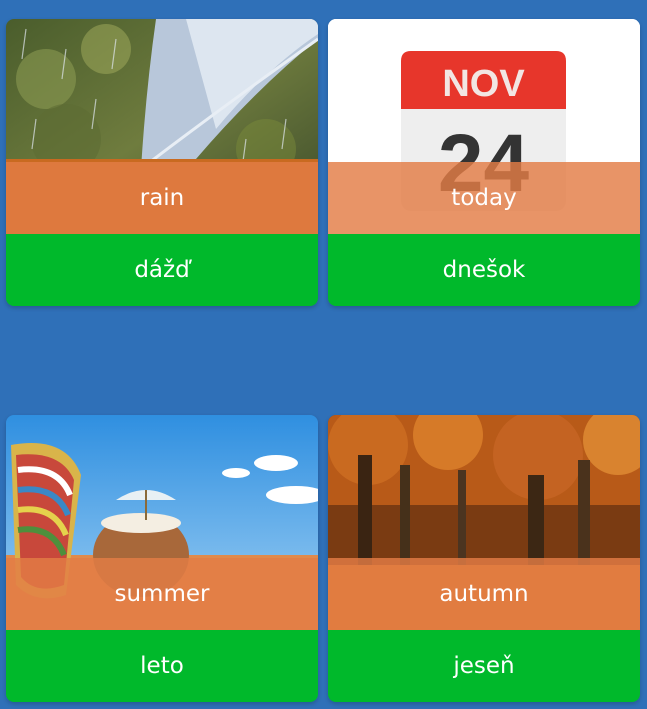 This screenshot has width=647, height=709. Describe the element at coordinates (484, 270) in the screenshot. I see `card-answer: dnešok` at that location.